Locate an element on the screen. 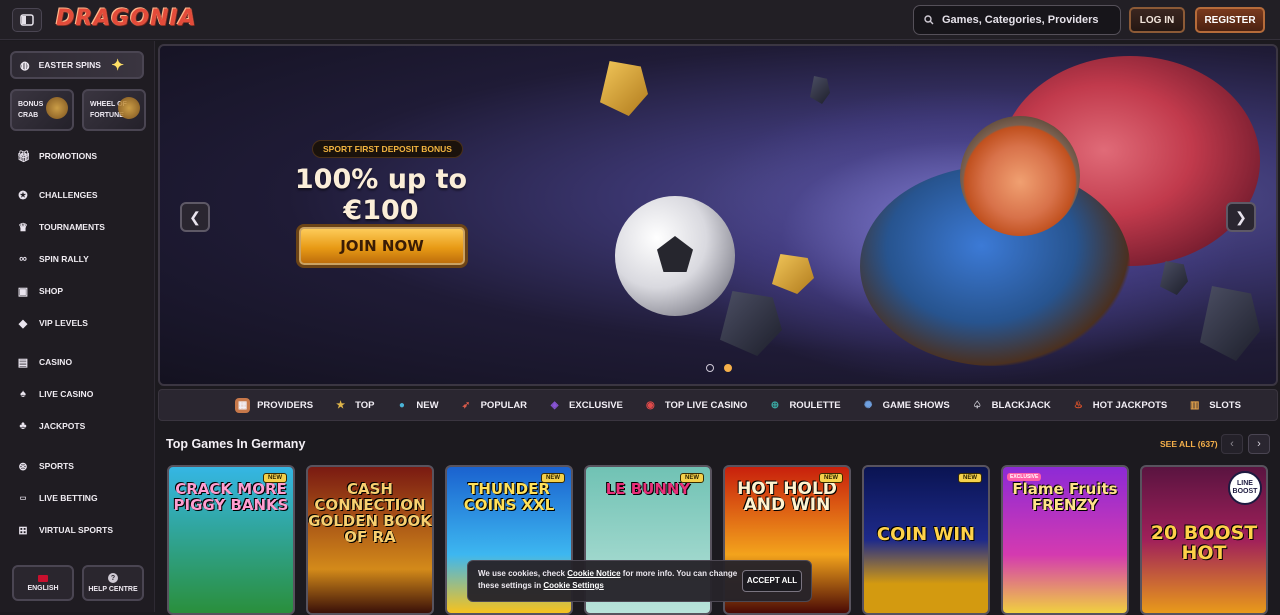 The image size is (1280, 615). sidebar-item-shop: ▣ SHOP is located at coordinates (40, 291).